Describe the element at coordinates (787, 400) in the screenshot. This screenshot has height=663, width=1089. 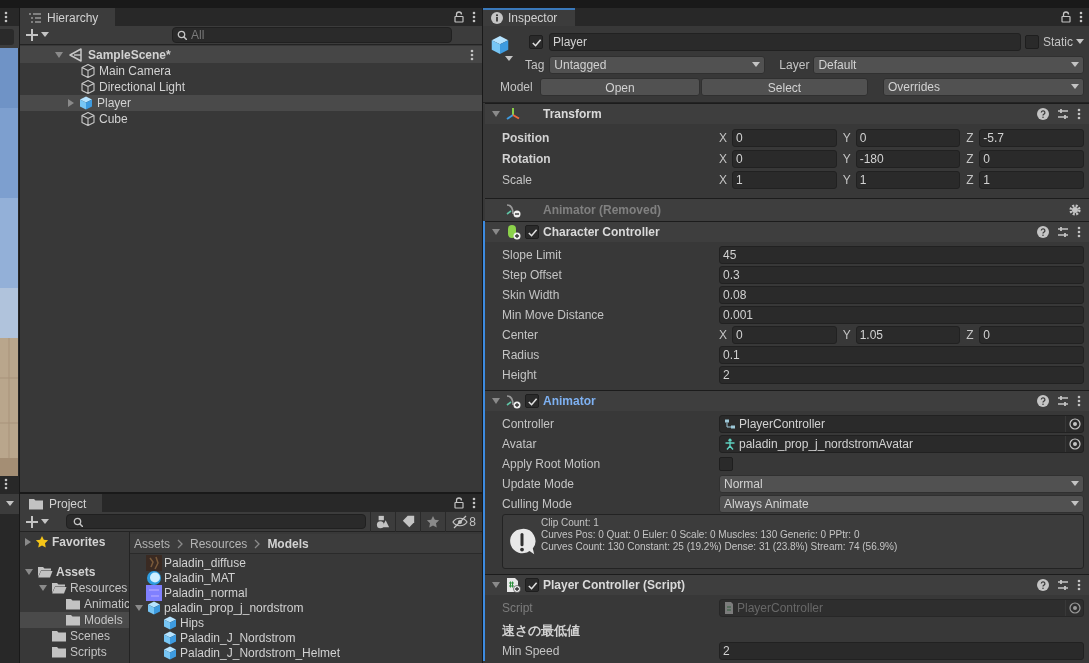
I see `component-header: Animator` at that location.